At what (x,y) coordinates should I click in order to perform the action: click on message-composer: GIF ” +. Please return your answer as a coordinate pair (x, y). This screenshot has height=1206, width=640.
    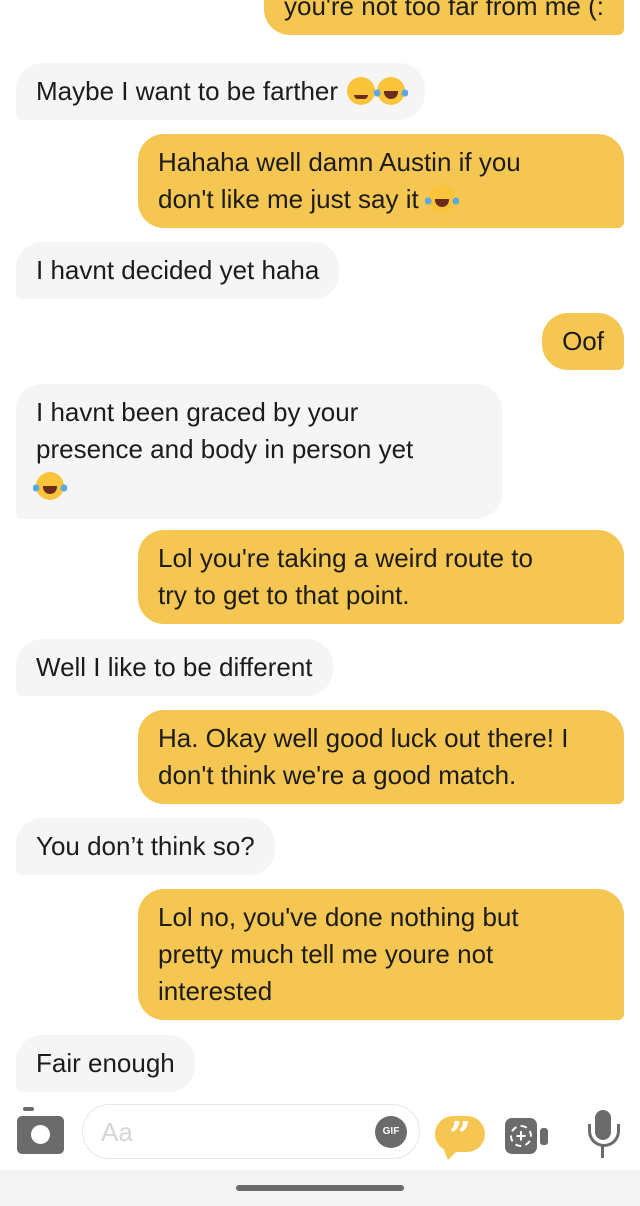
    Looking at the image, I should click on (320, 1134).